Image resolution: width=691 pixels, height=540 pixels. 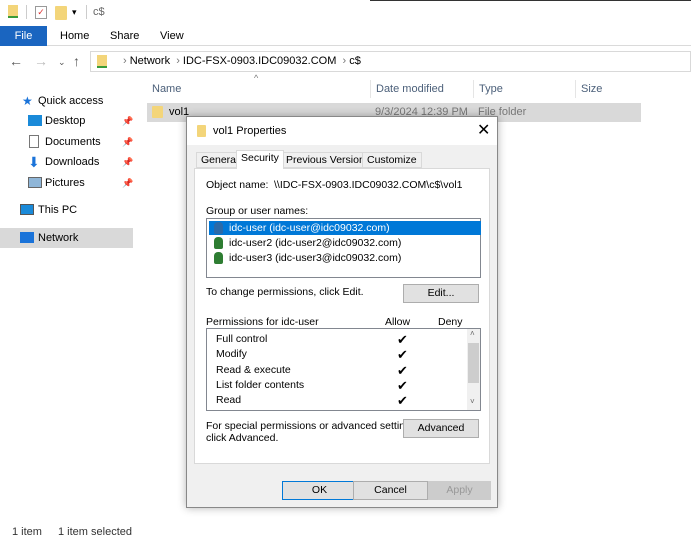 What do you see at coordinates (229, 400) in the screenshot?
I see `label: Read` at bounding box center [229, 400].